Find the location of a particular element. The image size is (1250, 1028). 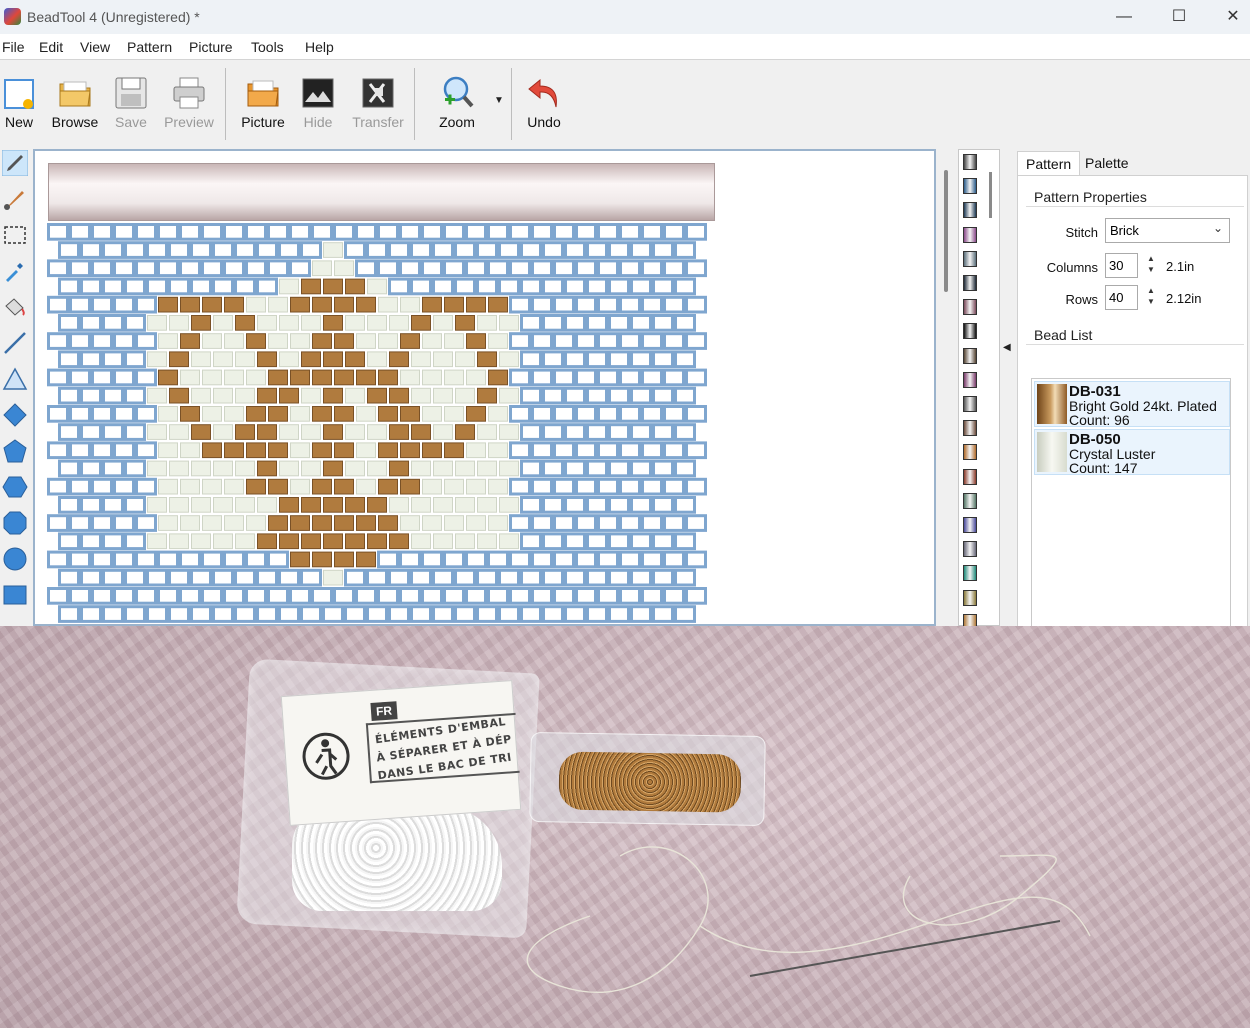

tab-palette: Palette is located at coordinates (1107, 163).